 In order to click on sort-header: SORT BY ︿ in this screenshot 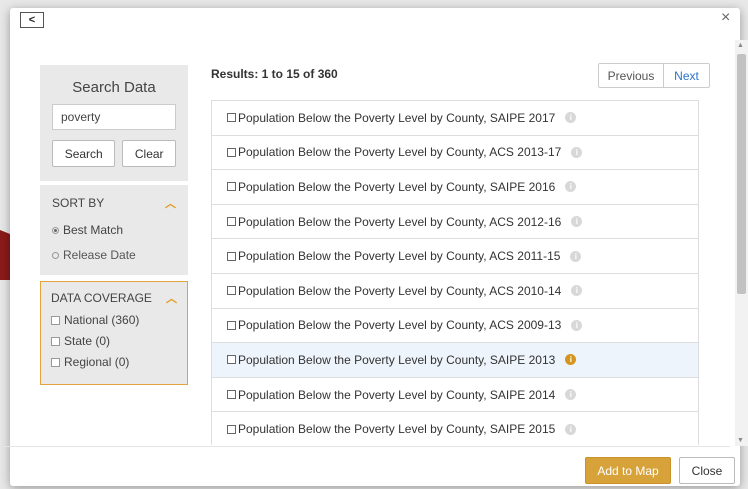, I will do `click(114, 203)`.